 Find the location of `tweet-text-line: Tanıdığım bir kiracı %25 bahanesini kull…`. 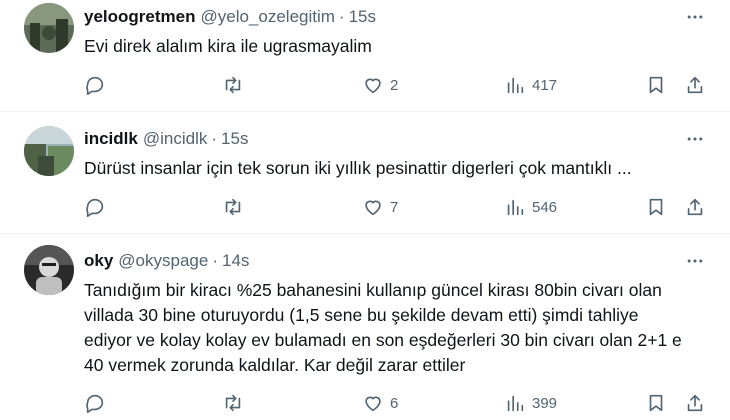

tweet-text-line: Tanıdığım bir kiracı %25 bahanesini kull… is located at coordinates (373, 290).